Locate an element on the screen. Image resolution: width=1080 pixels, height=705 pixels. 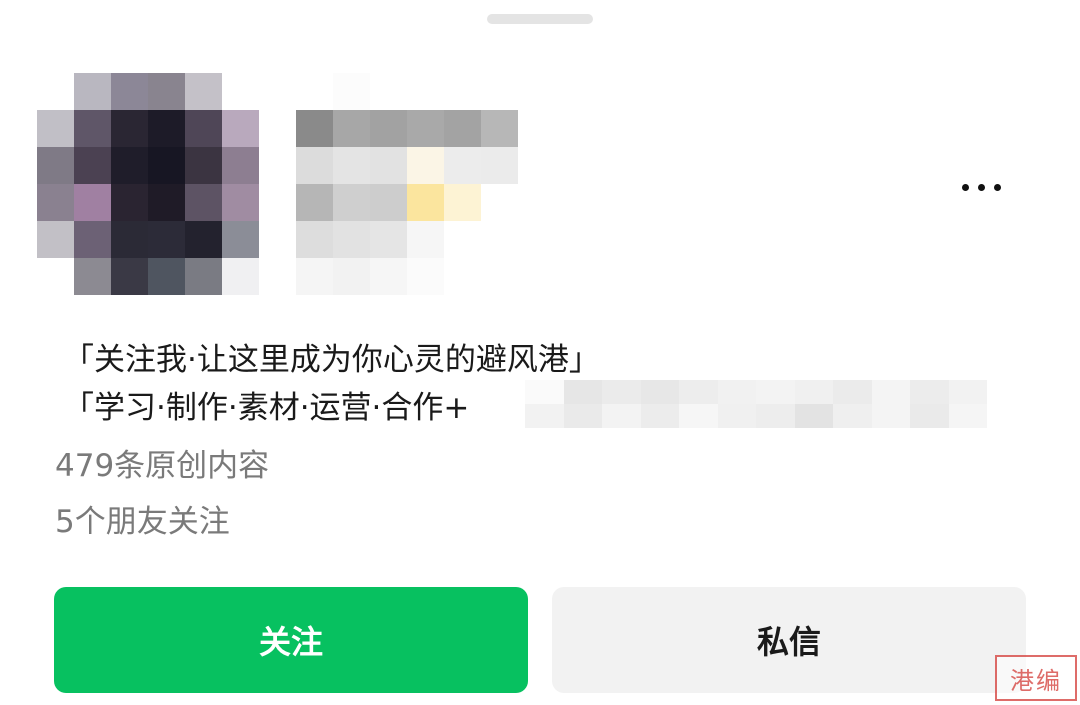
account-name-blurred is located at coordinates (407, 184).